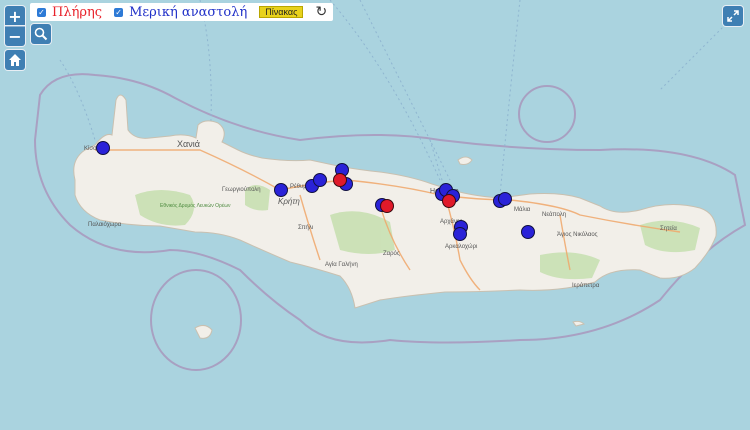  Describe the element at coordinates (586, 285) in the screenshot. I see `label-ierapetra: Ιεράπετρα` at that location.